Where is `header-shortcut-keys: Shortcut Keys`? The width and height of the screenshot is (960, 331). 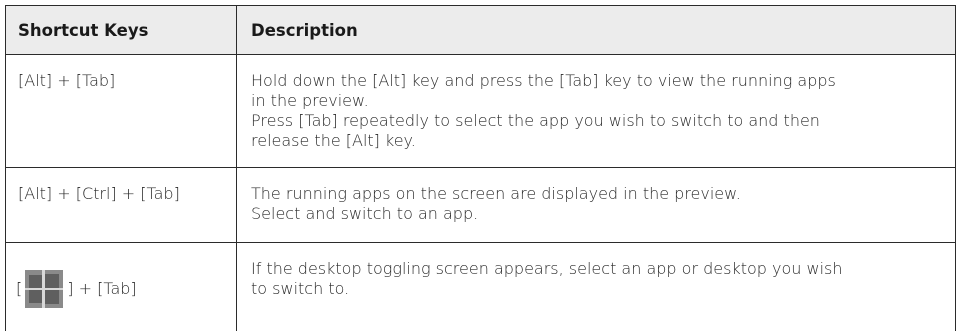 header-shortcut-keys: Shortcut Keys is located at coordinates (121, 30).